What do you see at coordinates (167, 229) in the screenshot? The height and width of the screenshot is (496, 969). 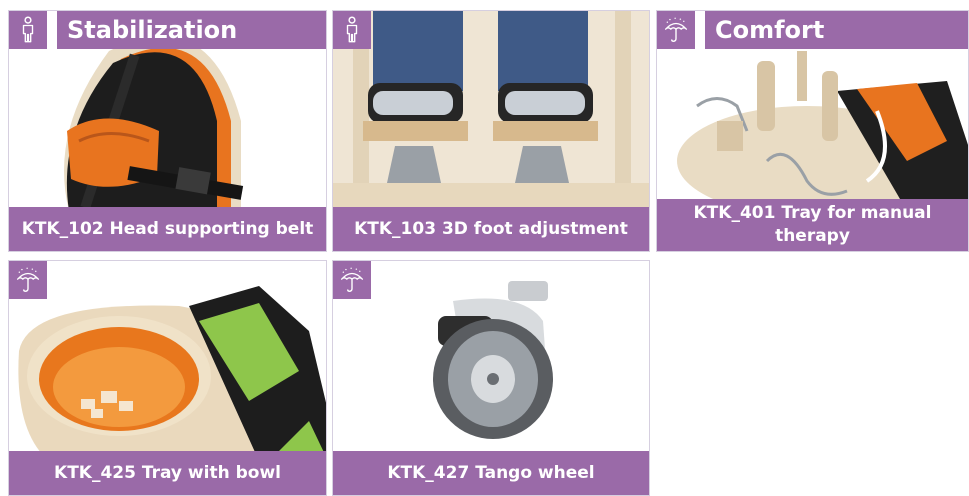 I see `product-label: KTK_102 Head supporting belt` at bounding box center [167, 229].